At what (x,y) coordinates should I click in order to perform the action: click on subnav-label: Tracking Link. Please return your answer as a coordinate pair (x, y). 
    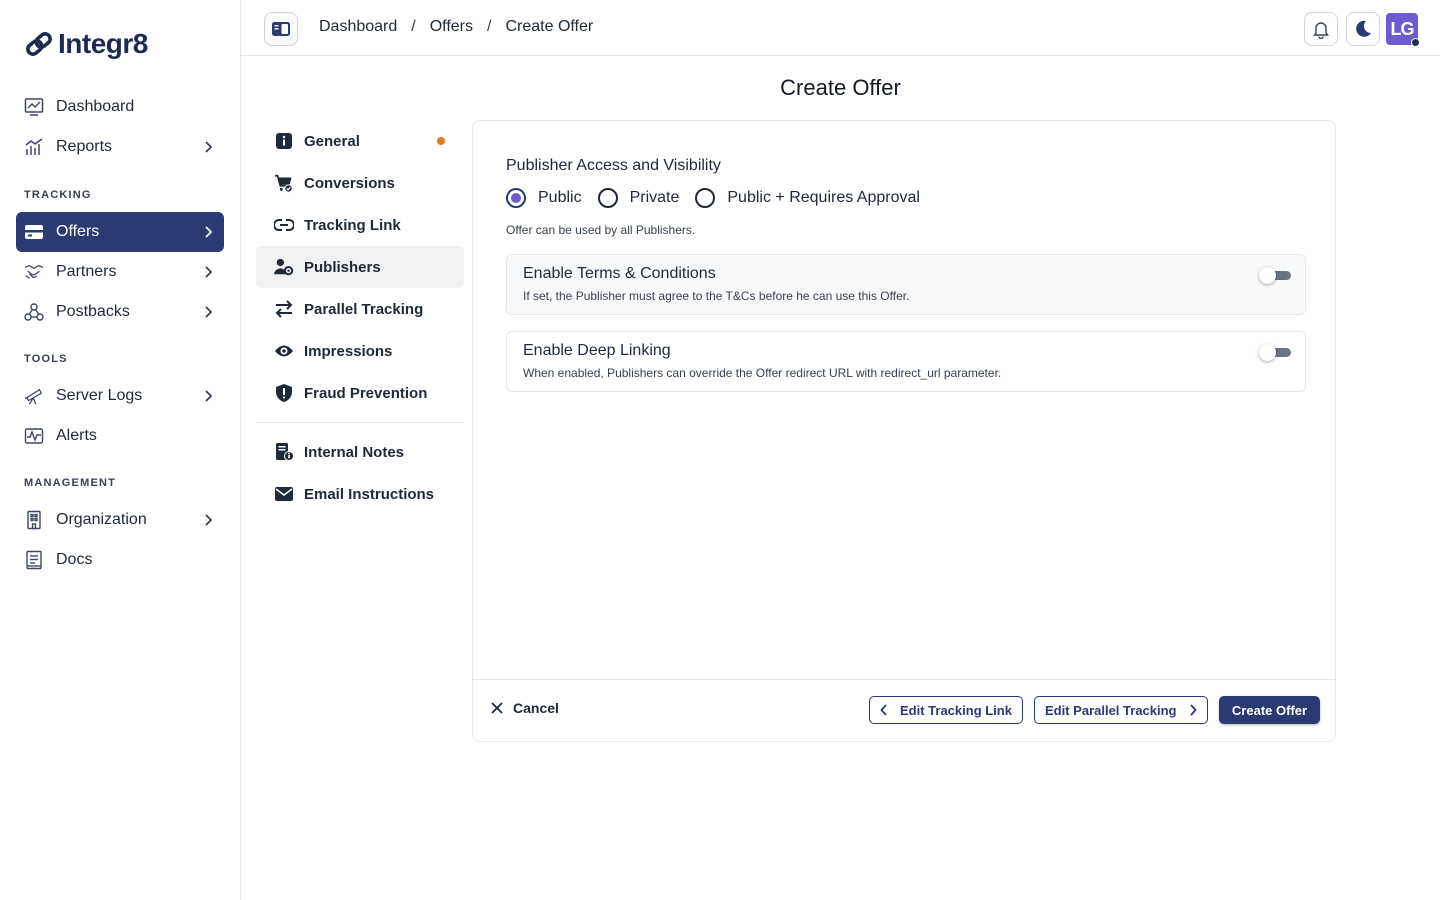
    Looking at the image, I should click on (352, 225).